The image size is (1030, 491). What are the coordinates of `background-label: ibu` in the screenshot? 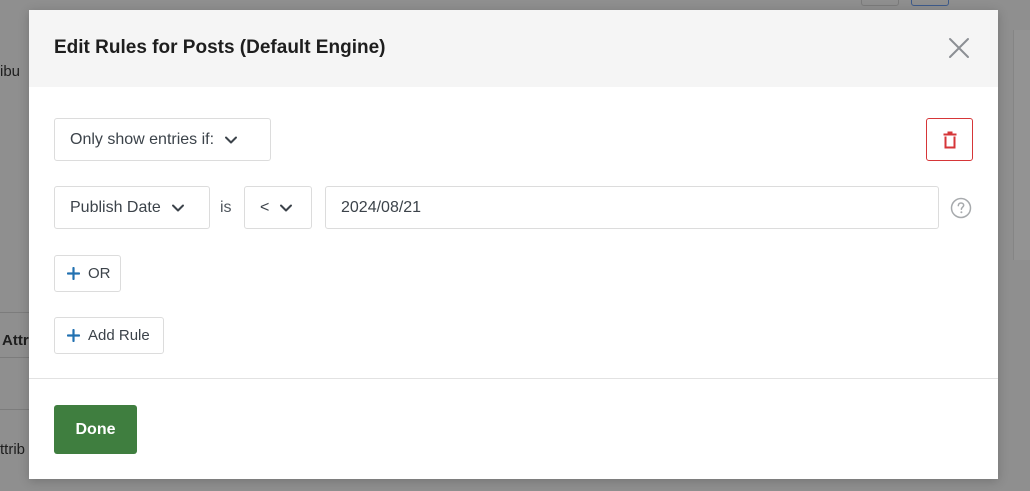 It's located at (10, 71).